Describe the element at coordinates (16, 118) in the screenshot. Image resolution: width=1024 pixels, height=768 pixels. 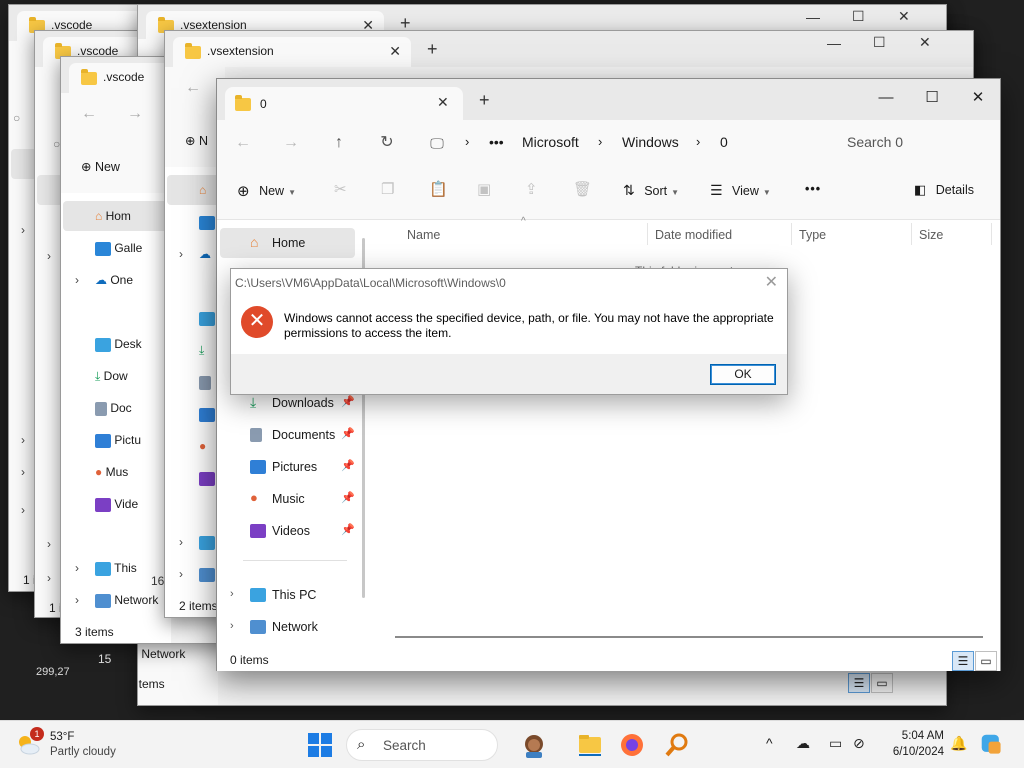
I see `back-icon: ○` at that location.